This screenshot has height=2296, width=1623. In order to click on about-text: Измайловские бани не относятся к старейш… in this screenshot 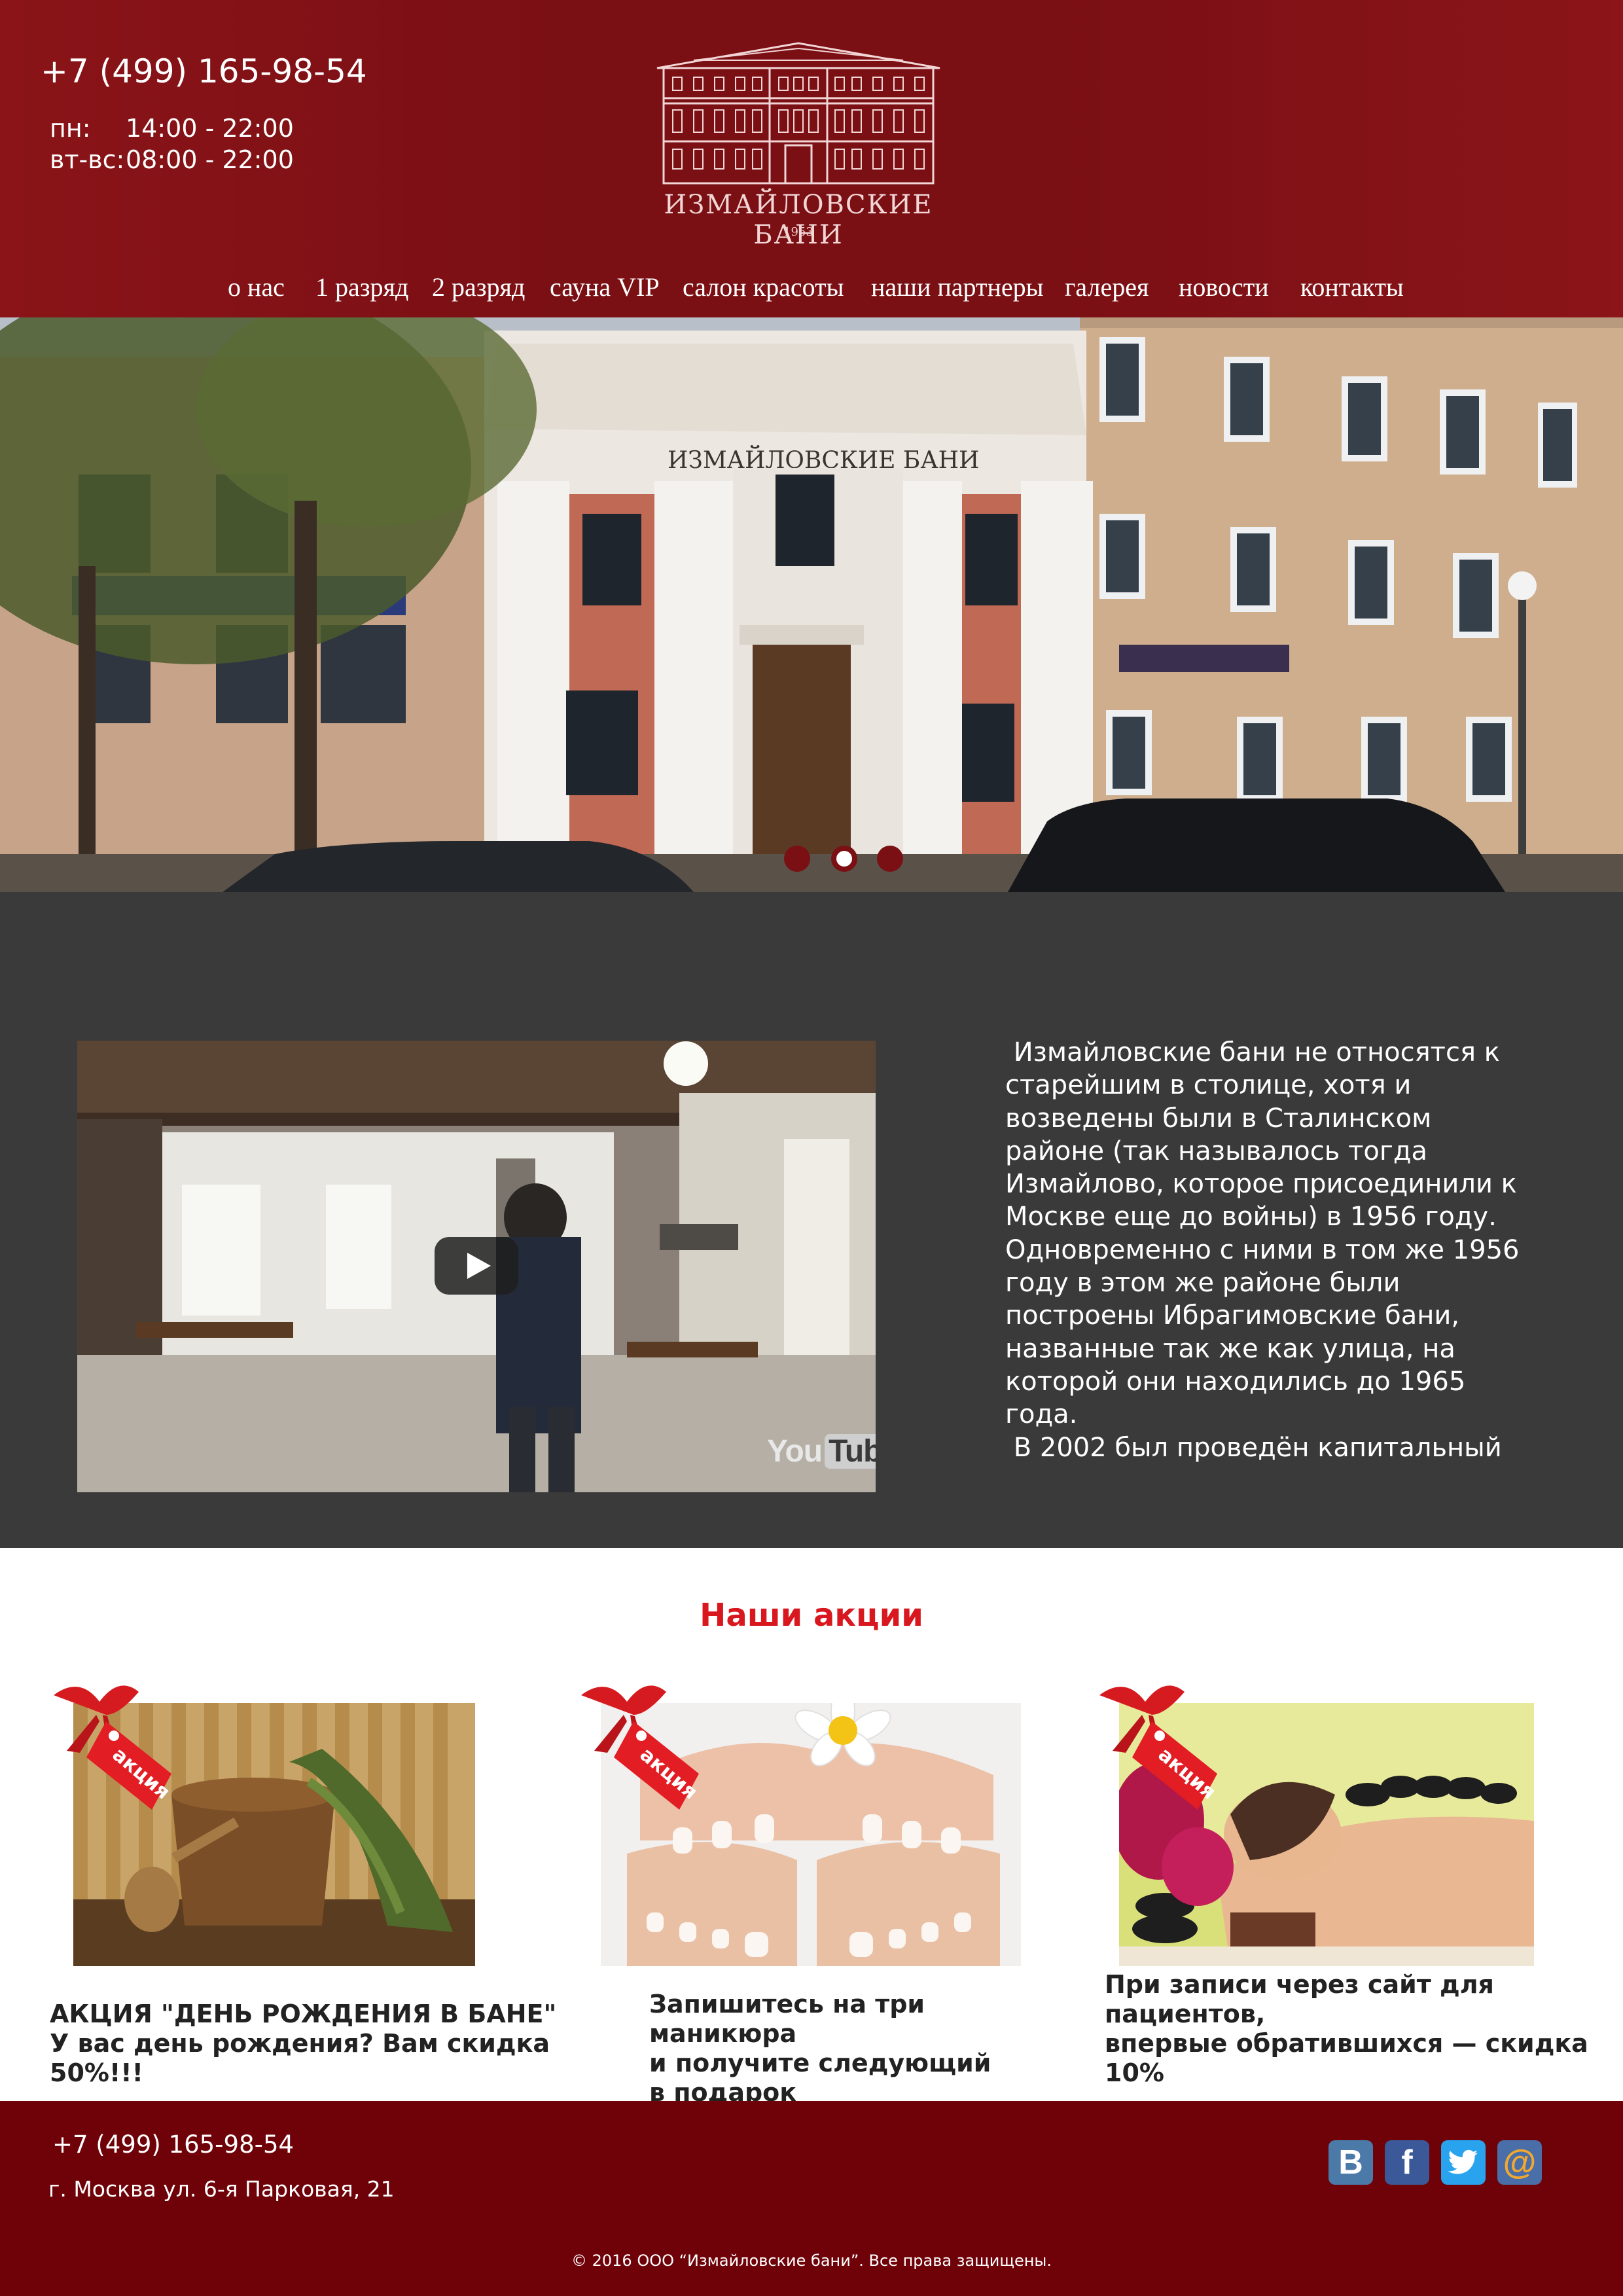, I will do `click(1262, 1250)`.